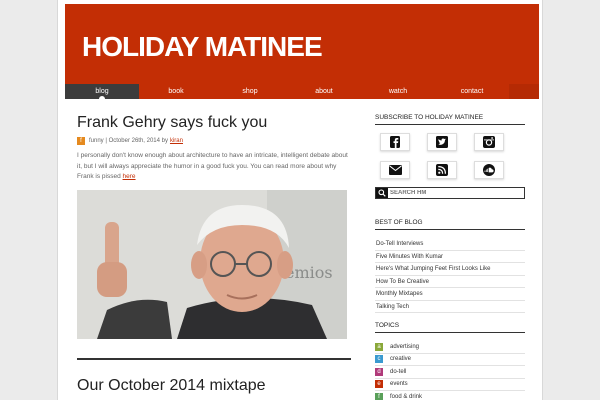  What do you see at coordinates (450, 385) in the screenshot?
I see `topic-item: e events` at bounding box center [450, 385].